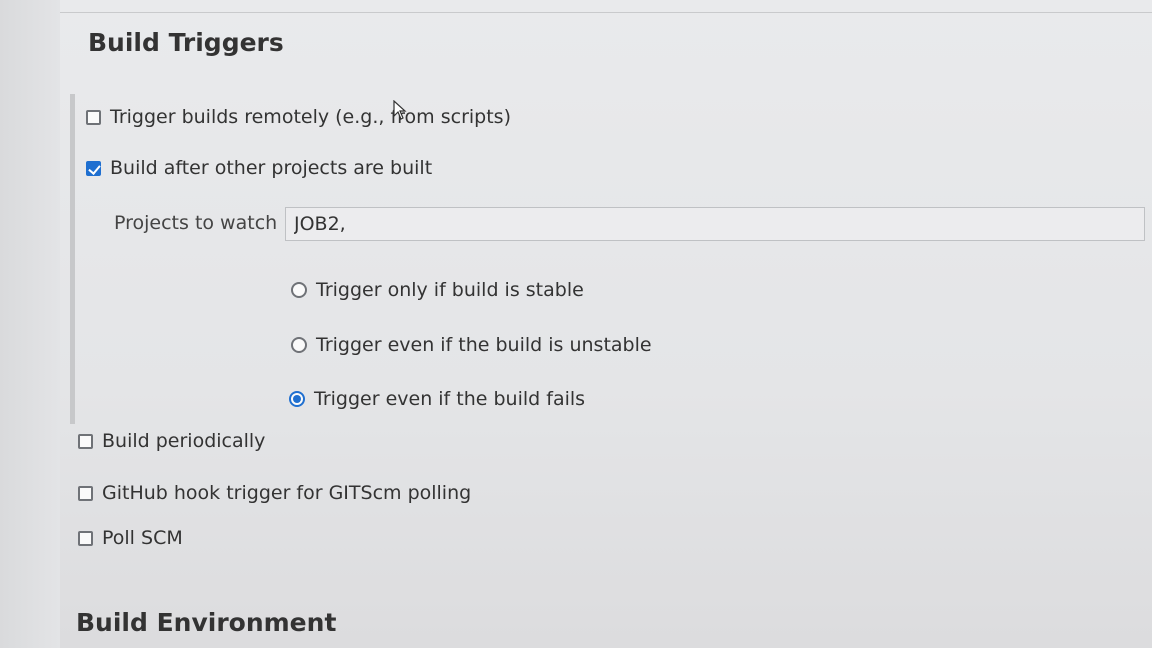  Describe the element at coordinates (85, 538) in the screenshot. I see `poll-scm-checkbox-icon` at that location.